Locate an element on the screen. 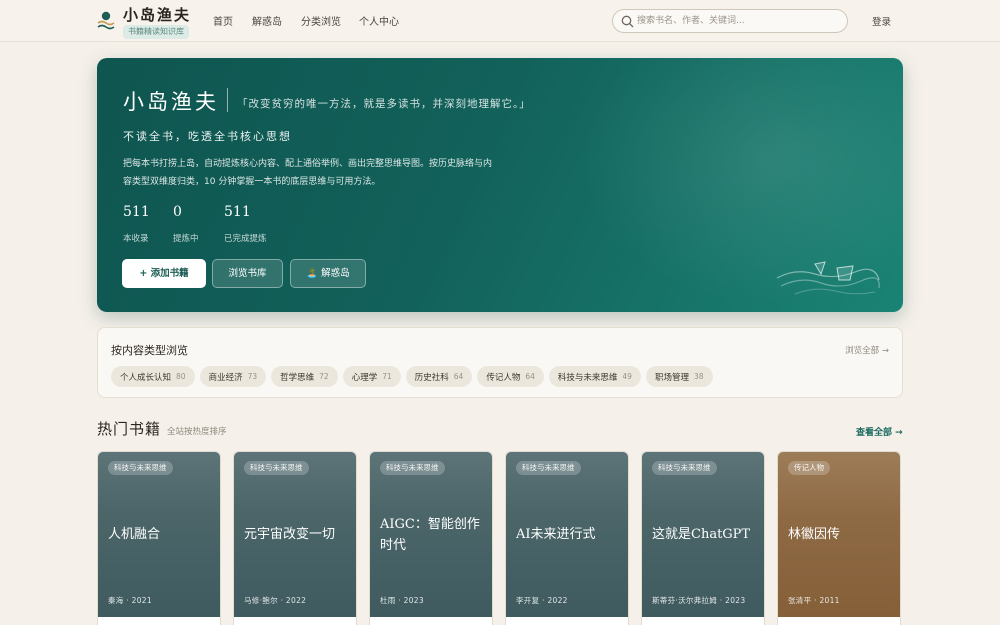 The height and width of the screenshot is (625, 1000). book-author-year: 李开复 · 2022 is located at coordinates (542, 600).